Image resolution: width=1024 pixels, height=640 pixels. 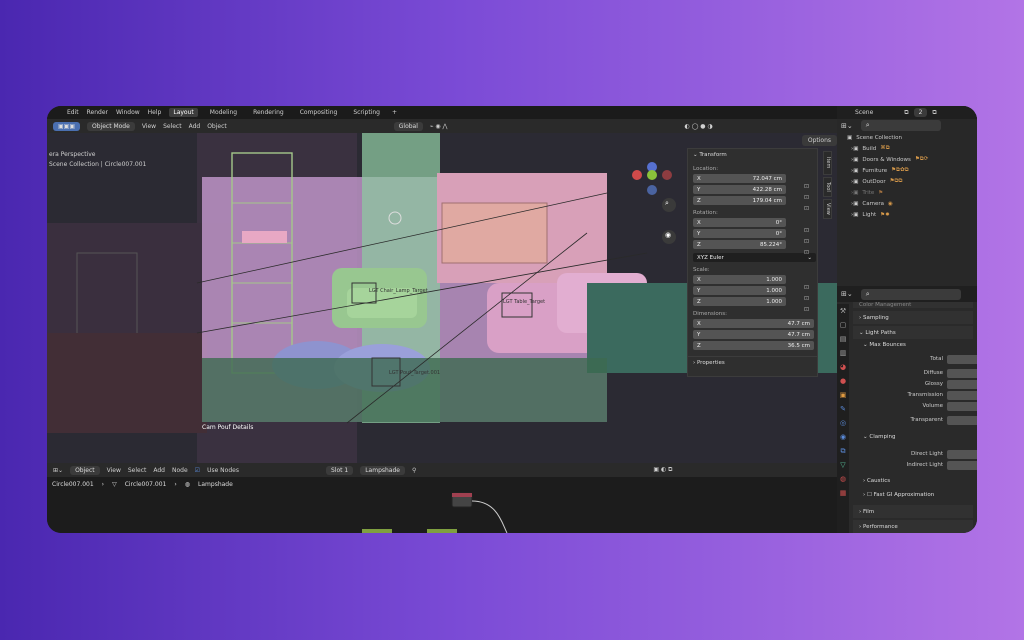 What do you see at coordinates (843, 395) in the screenshot?
I see `object-icon: ▣` at bounding box center [843, 395].